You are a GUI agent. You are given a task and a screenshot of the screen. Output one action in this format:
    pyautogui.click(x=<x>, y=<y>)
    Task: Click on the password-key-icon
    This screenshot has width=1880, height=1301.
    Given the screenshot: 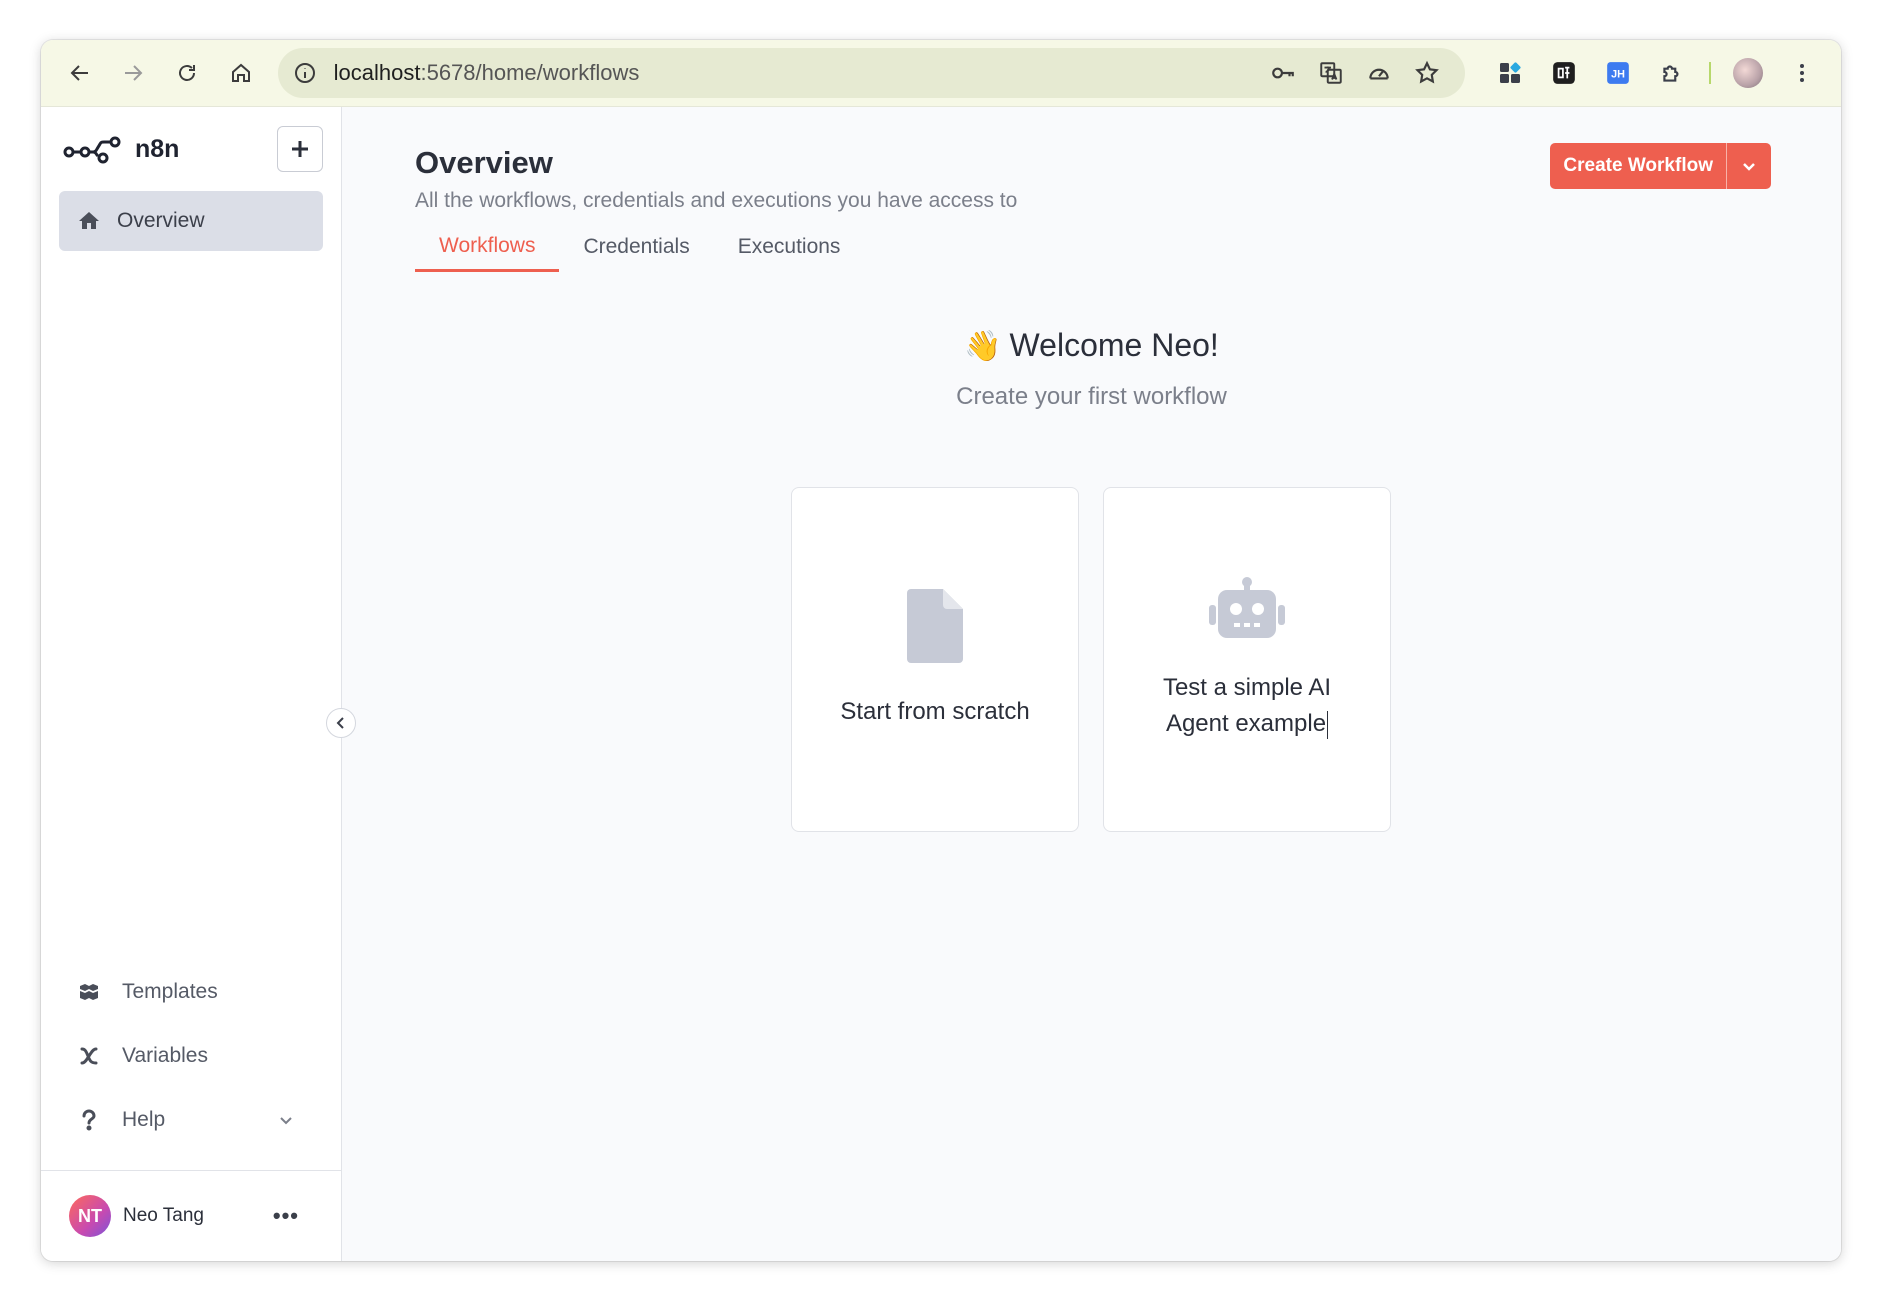 What is the action you would take?
    pyautogui.click(x=1283, y=73)
    